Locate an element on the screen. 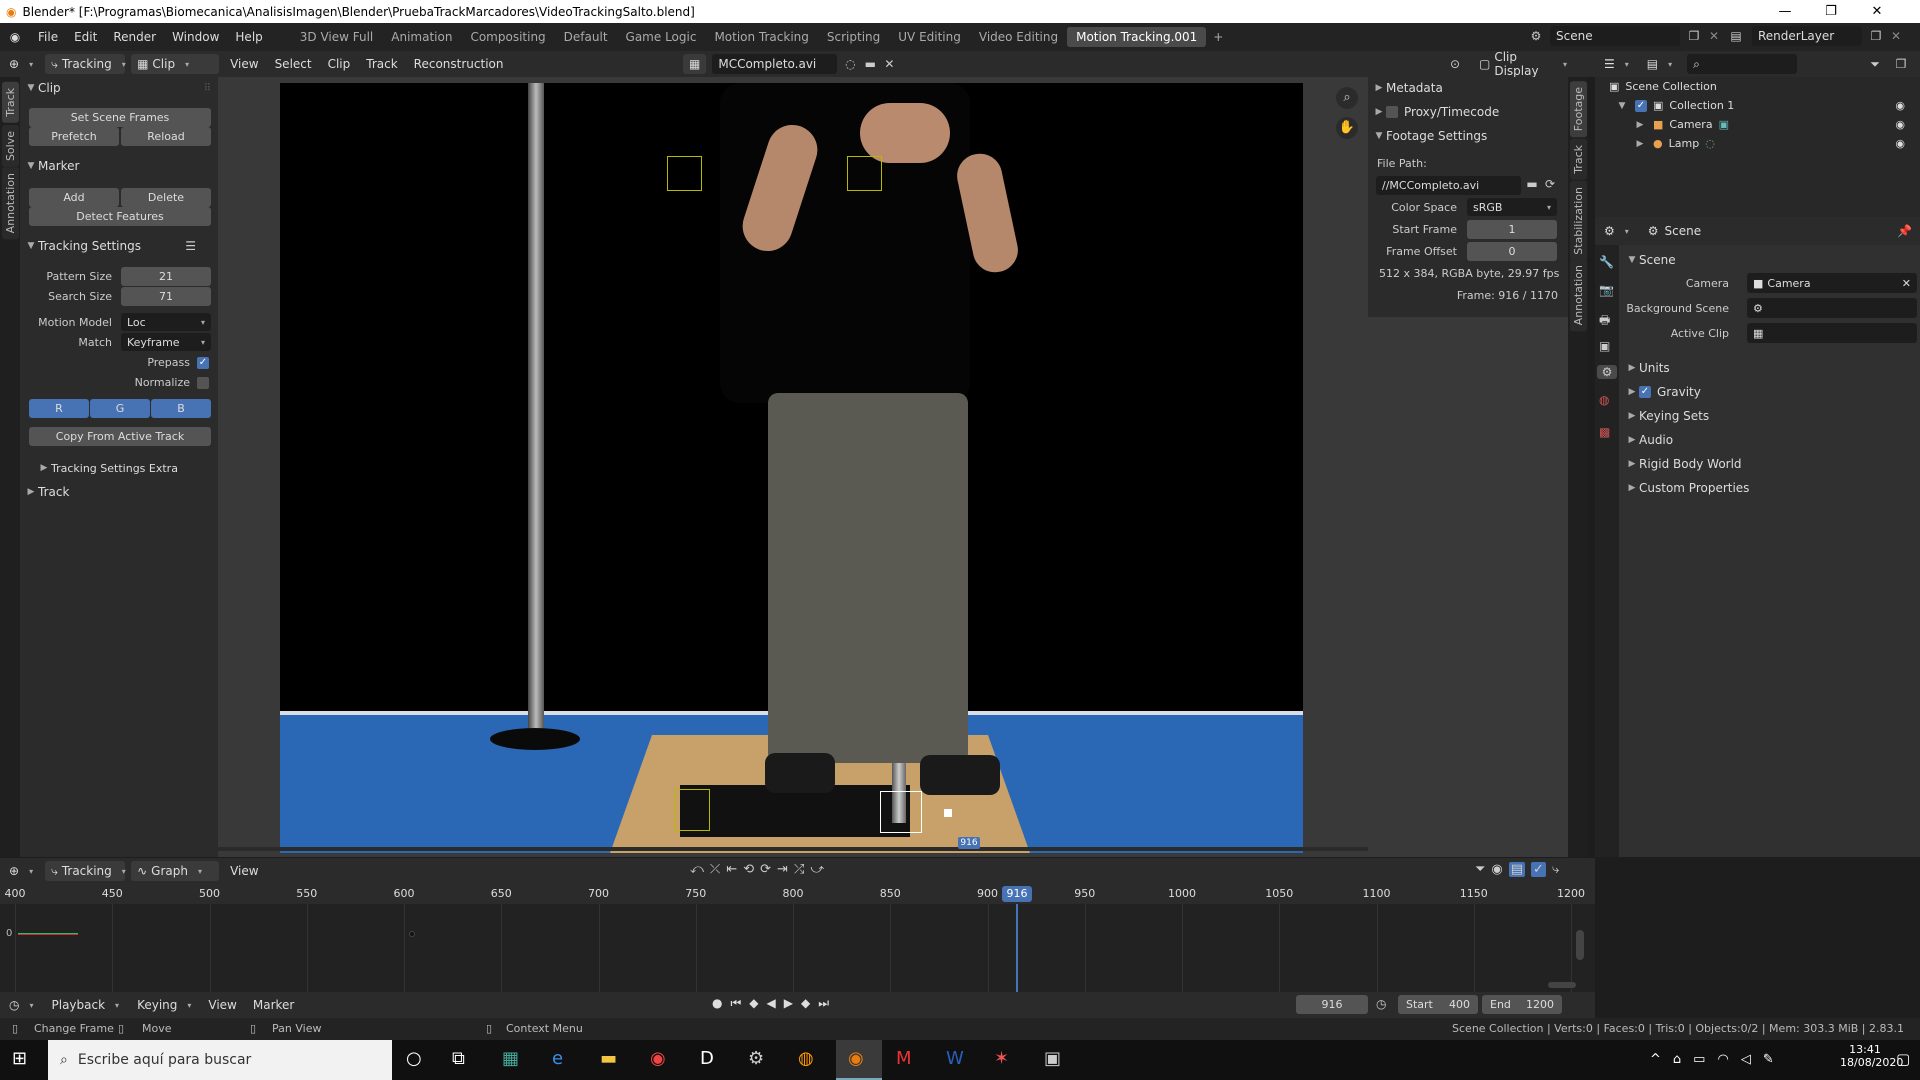 This screenshot has height=1080, width=1920. add-marker-button: Add is located at coordinates (74, 197).